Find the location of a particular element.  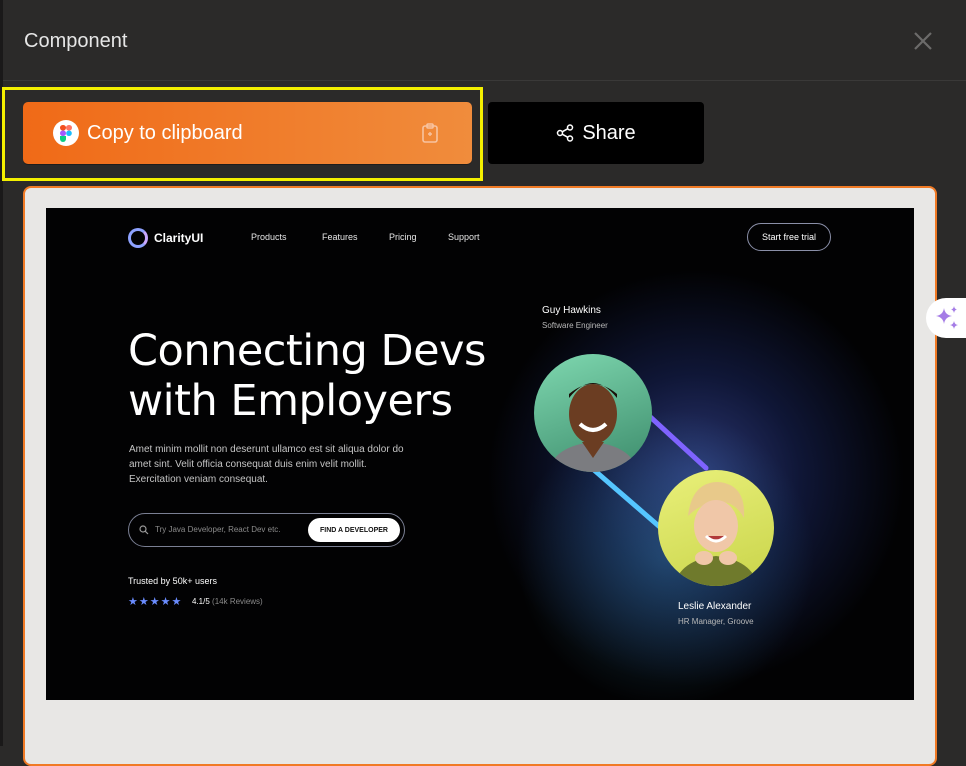

avatar-leslie-alexander is located at coordinates (716, 528).